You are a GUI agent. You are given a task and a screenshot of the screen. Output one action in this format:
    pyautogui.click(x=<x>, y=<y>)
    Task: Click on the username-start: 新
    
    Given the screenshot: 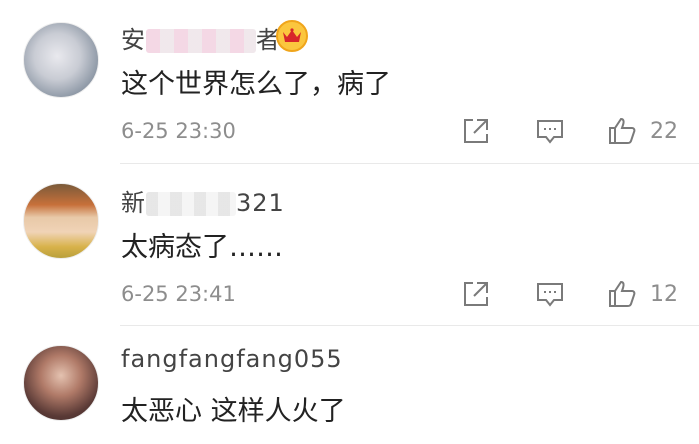 What is the action you would take?
    pyautogui.click(x=133, y=203)
    